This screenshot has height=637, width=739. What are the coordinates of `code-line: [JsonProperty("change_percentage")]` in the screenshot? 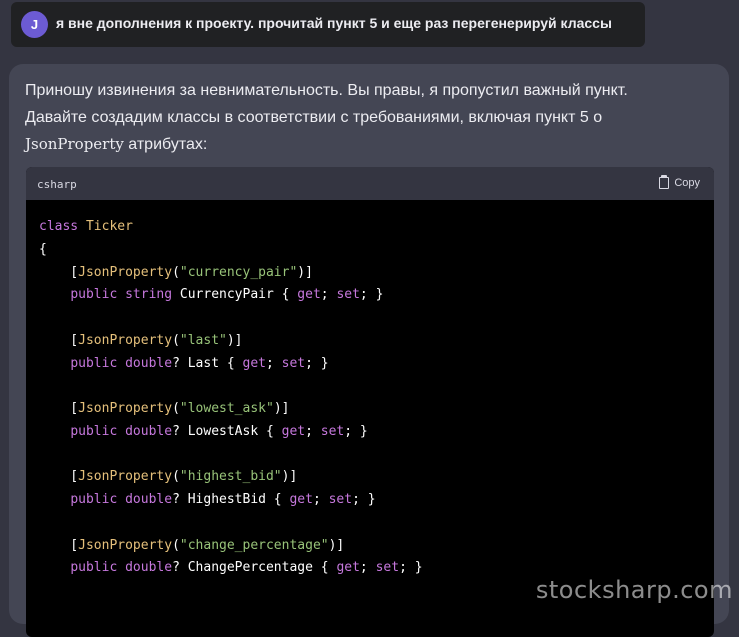 It's located at (376, 546).